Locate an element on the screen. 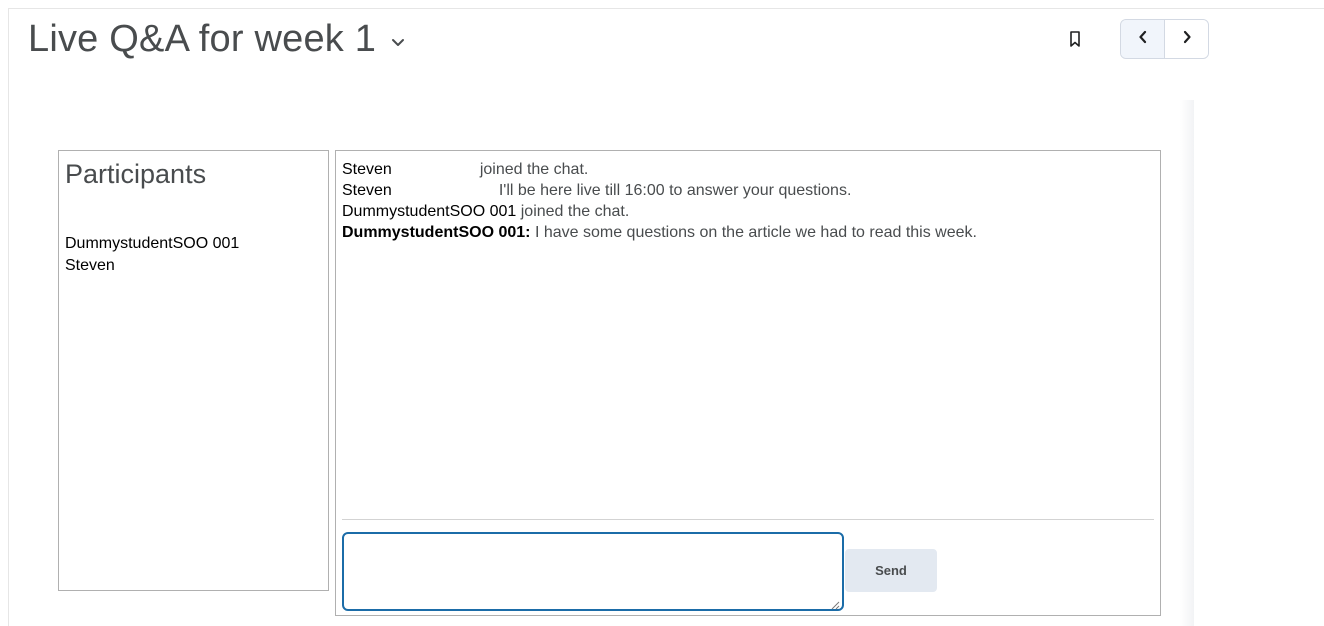  previous-topic-button is located at coordinates (1142, 39).